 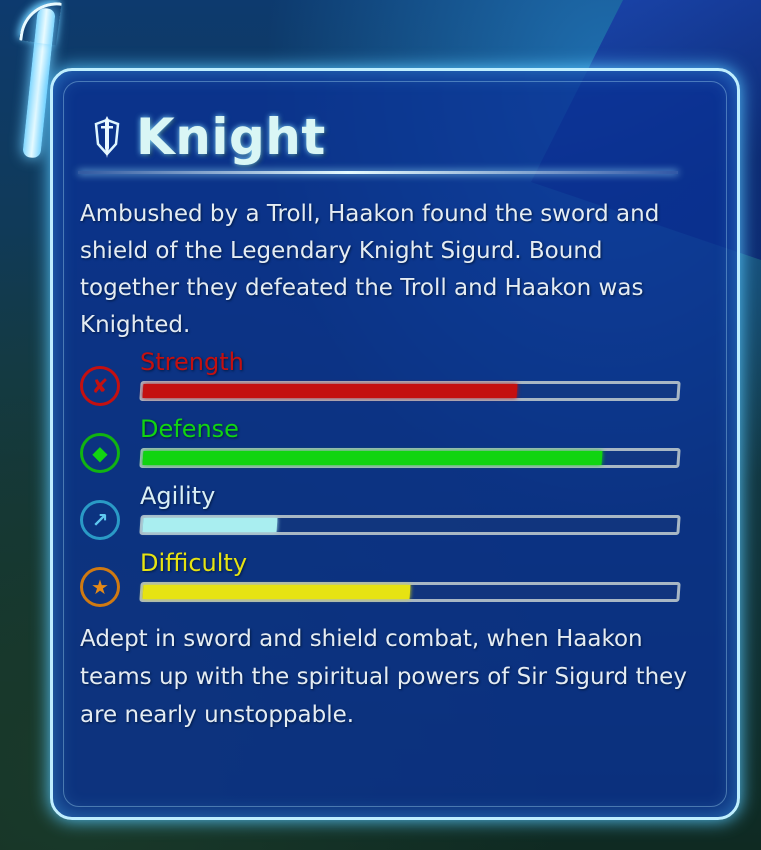 What do you see at coordinates (378, 172) in the screenshot?
I see `title-divider` at bounding box center [378, 172].